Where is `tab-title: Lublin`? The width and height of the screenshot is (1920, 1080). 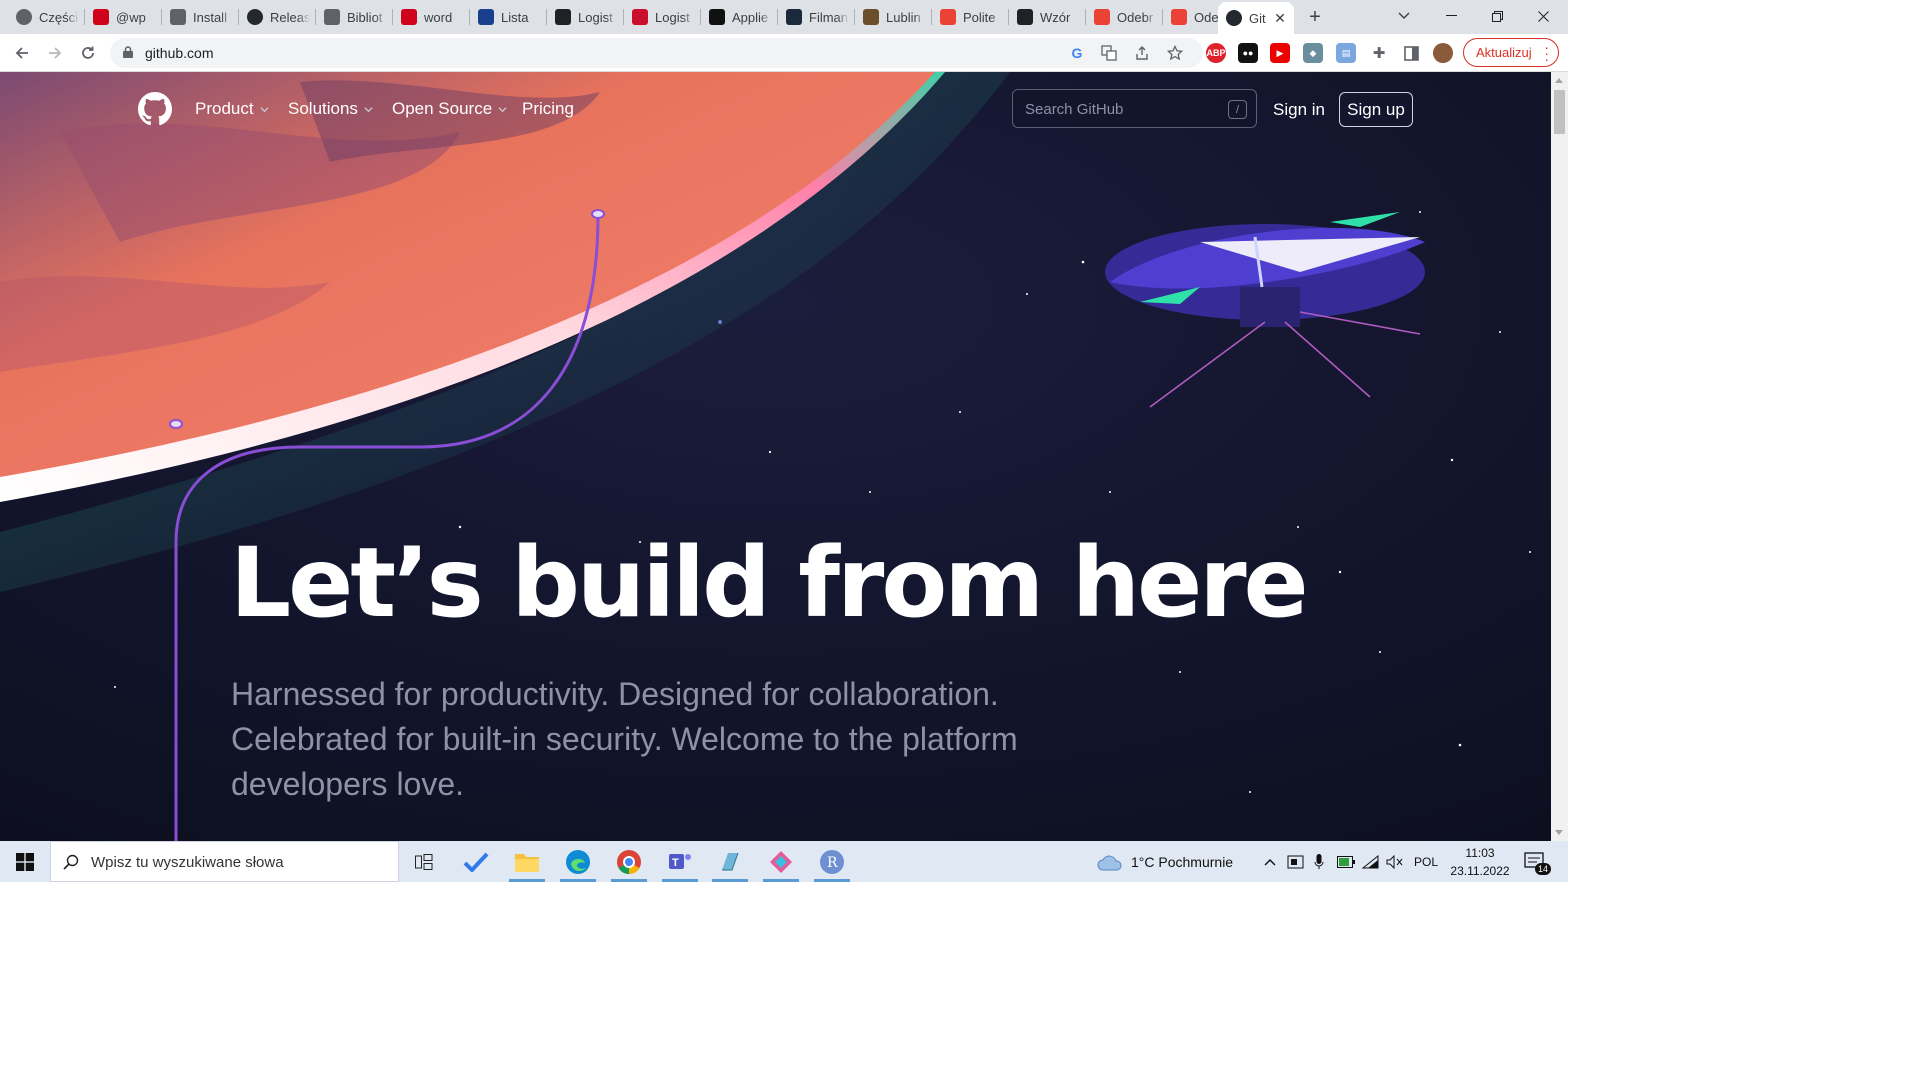
tab-title: Lublin is located at coordinates (903, 17).